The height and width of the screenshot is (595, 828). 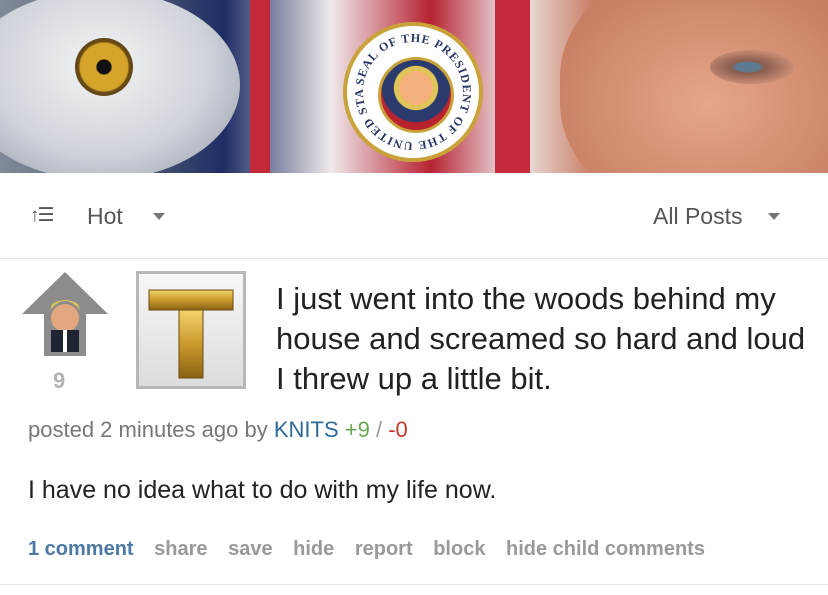 What do you see at coordinates (250, 549) in the screenshot?
I see `save-link: save` at bounding box center [250, 549].